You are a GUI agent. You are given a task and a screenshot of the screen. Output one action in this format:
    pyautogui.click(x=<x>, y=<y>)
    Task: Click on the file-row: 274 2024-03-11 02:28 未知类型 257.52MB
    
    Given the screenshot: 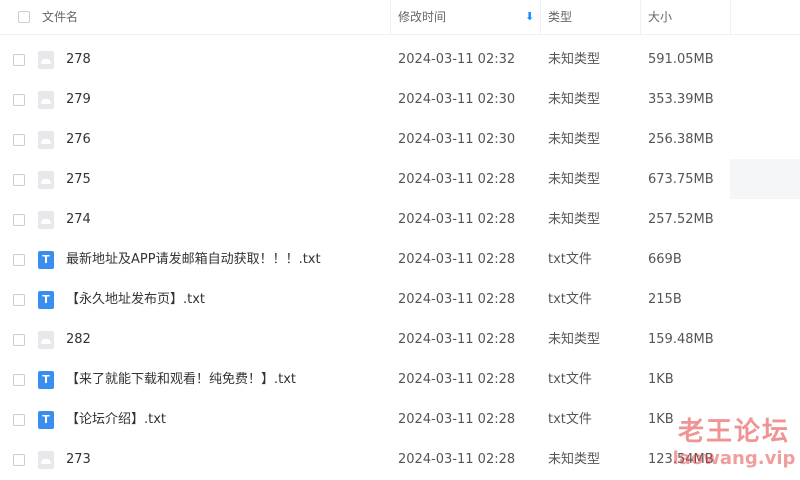 What is the action you would take?
    pyautogui.click(x=400, y=220)
    